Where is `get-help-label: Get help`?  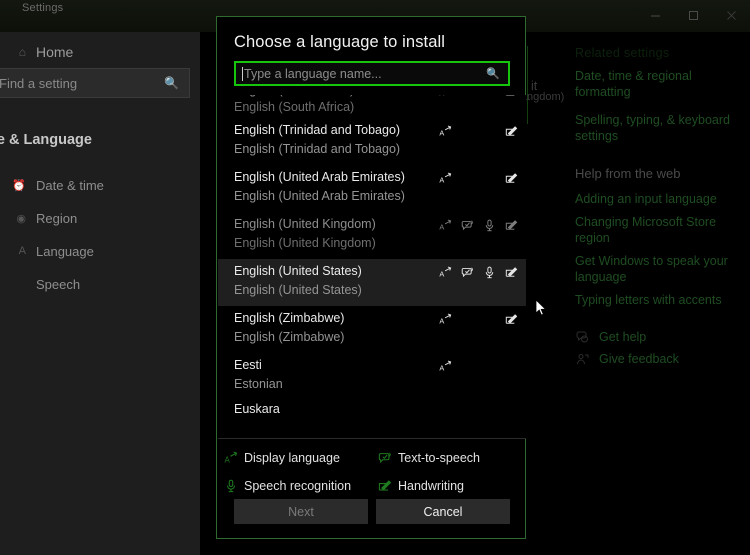
get-help-label: Get help is located at coordinates (623, 337).